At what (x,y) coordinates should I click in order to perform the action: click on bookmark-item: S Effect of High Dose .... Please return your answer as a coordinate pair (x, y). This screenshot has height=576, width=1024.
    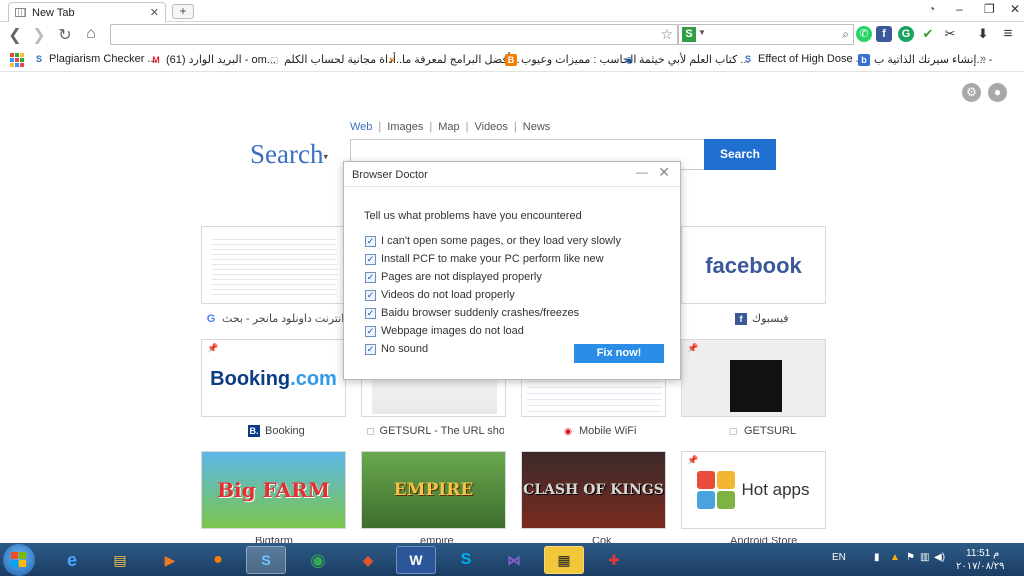
    Looking at the image, I should click on (803, 59).